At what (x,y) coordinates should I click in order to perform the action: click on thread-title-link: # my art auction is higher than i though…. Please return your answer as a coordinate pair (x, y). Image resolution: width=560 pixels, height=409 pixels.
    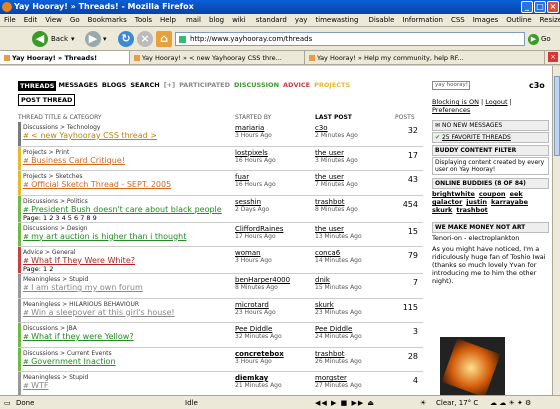
    Looking at the image, I should click on (223, 236).